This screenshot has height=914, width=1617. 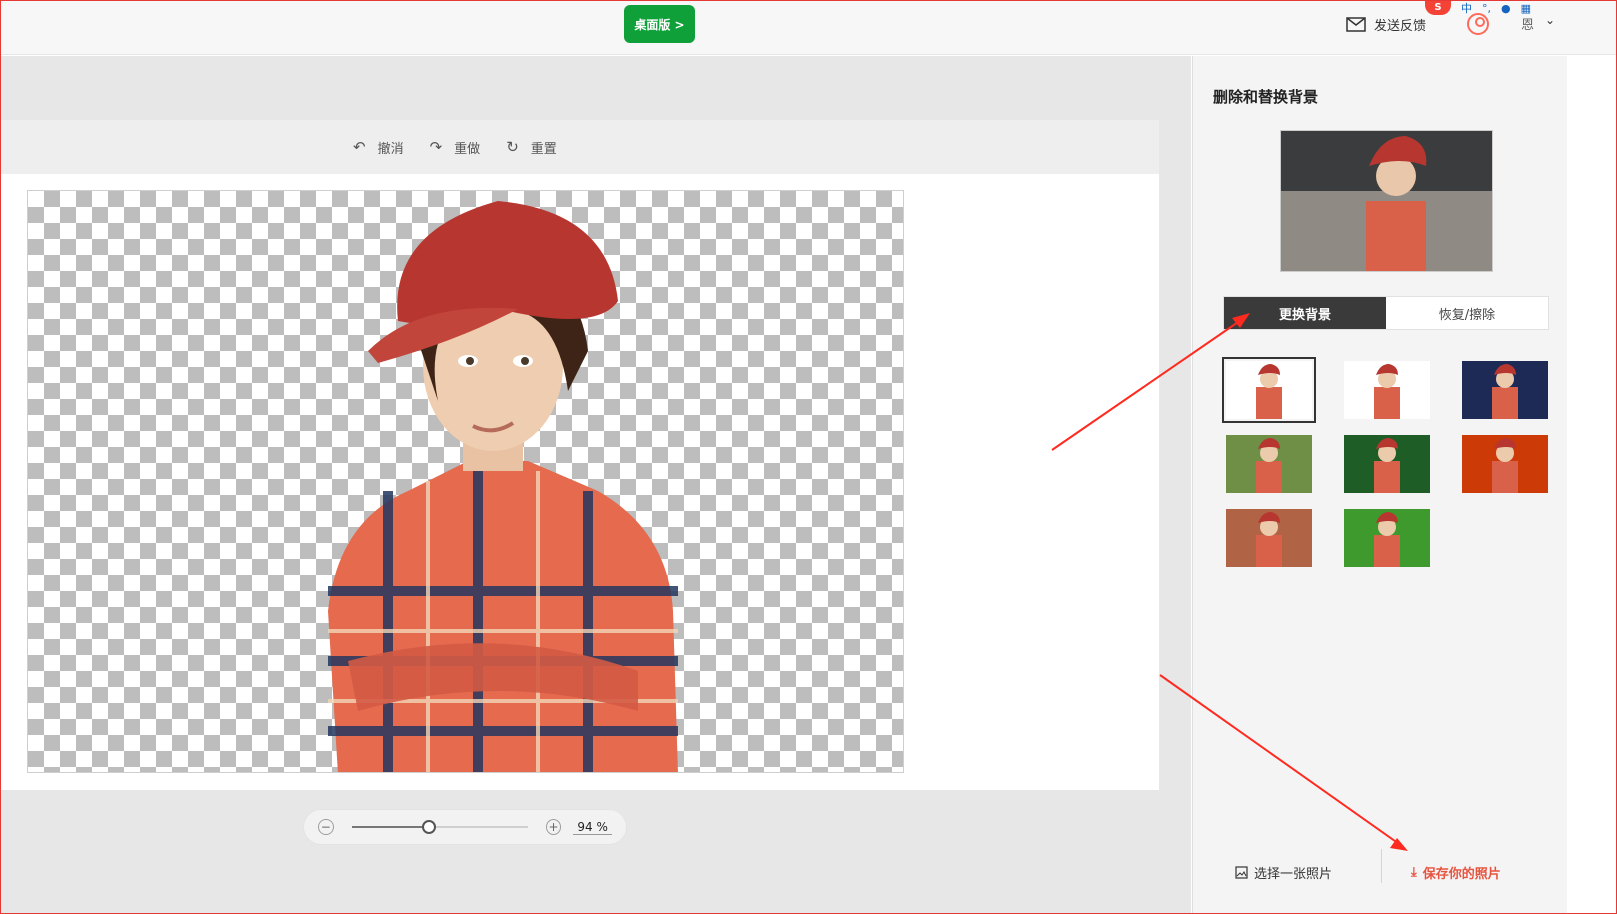 I want to click on redo-button: 重做, so click(x=467, y=147).